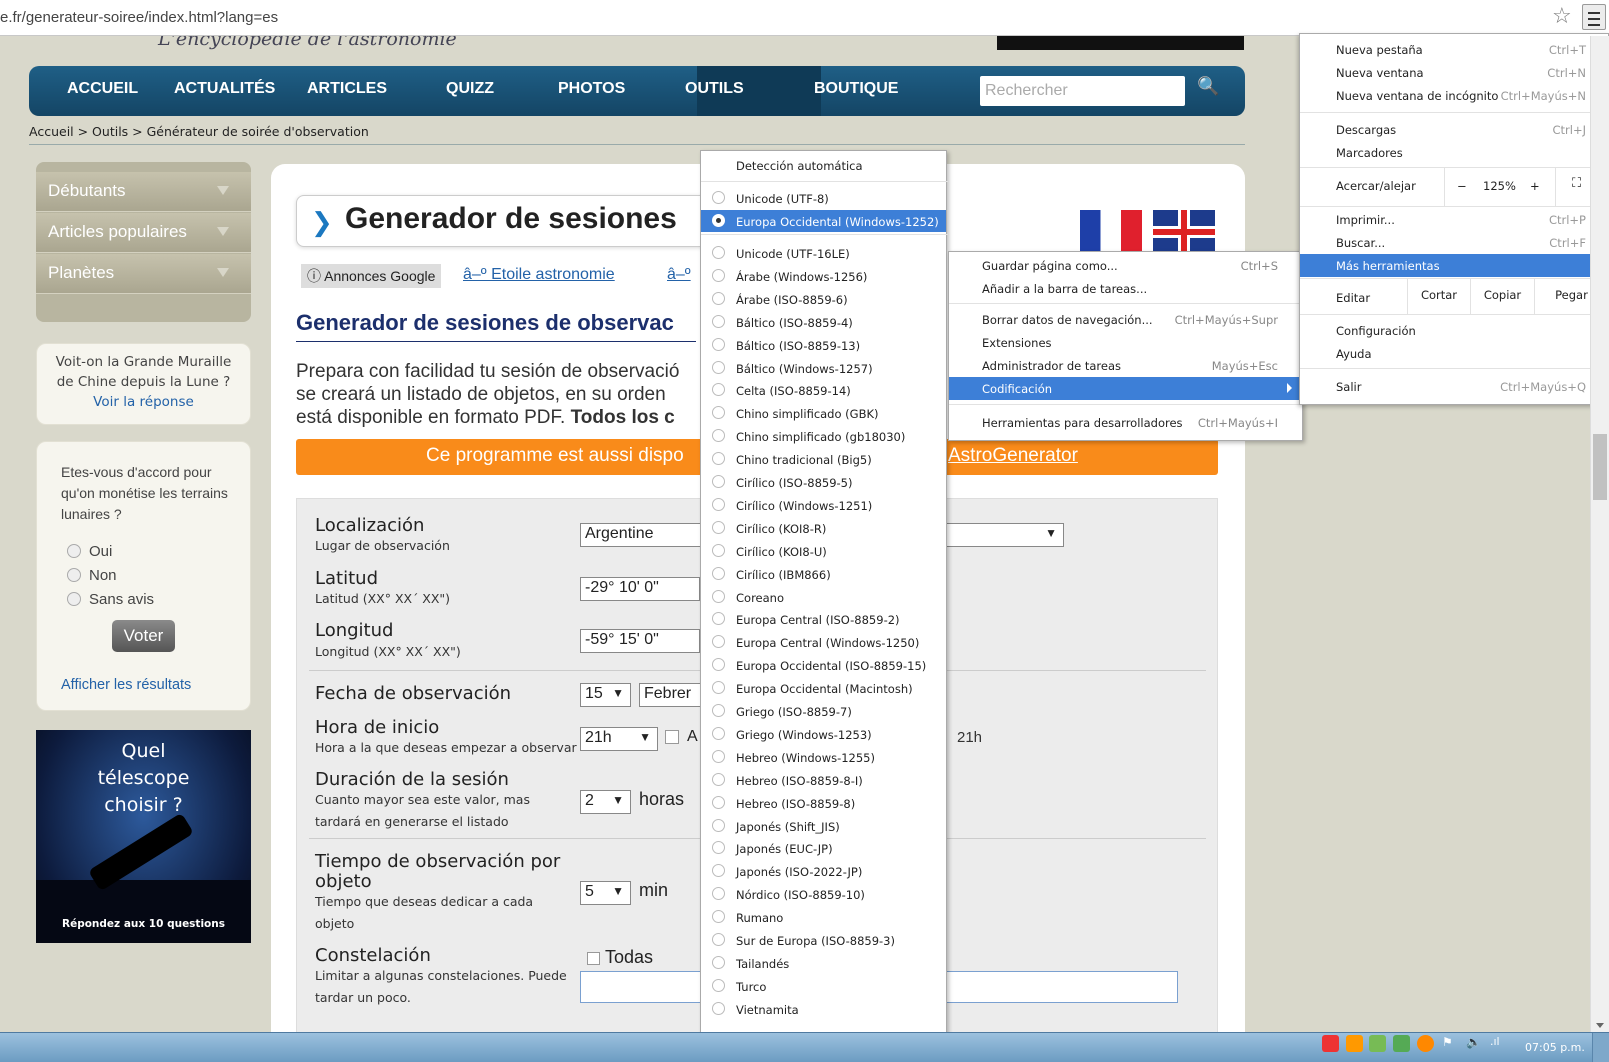  What do you see at coordinates (1208, 86) in the screenshot?
I see `search-icon: 🔍` at bounding box center [1208, 86].